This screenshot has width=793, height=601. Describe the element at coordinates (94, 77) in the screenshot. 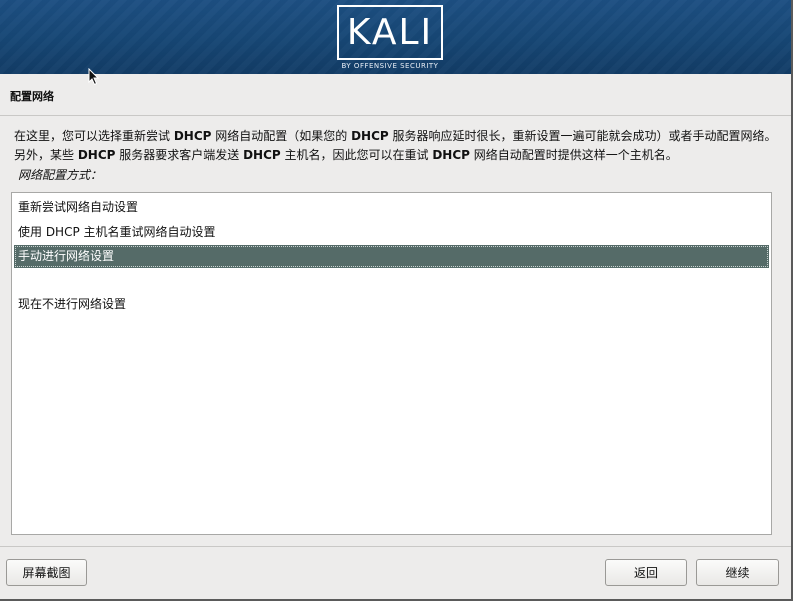

I see `mouse-pointer-icon` at that location.